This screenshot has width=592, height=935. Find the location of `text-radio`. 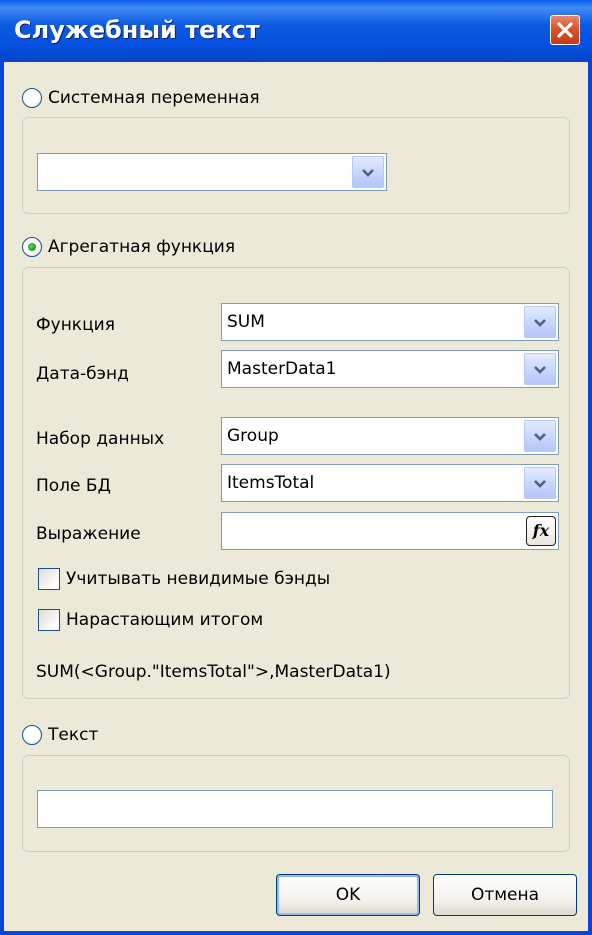

text-radio is located at coordinates (32, 735).